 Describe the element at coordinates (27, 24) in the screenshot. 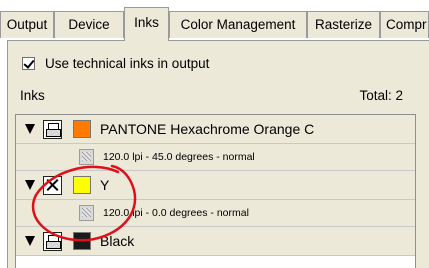

I see `tab-output: Output` at that location.